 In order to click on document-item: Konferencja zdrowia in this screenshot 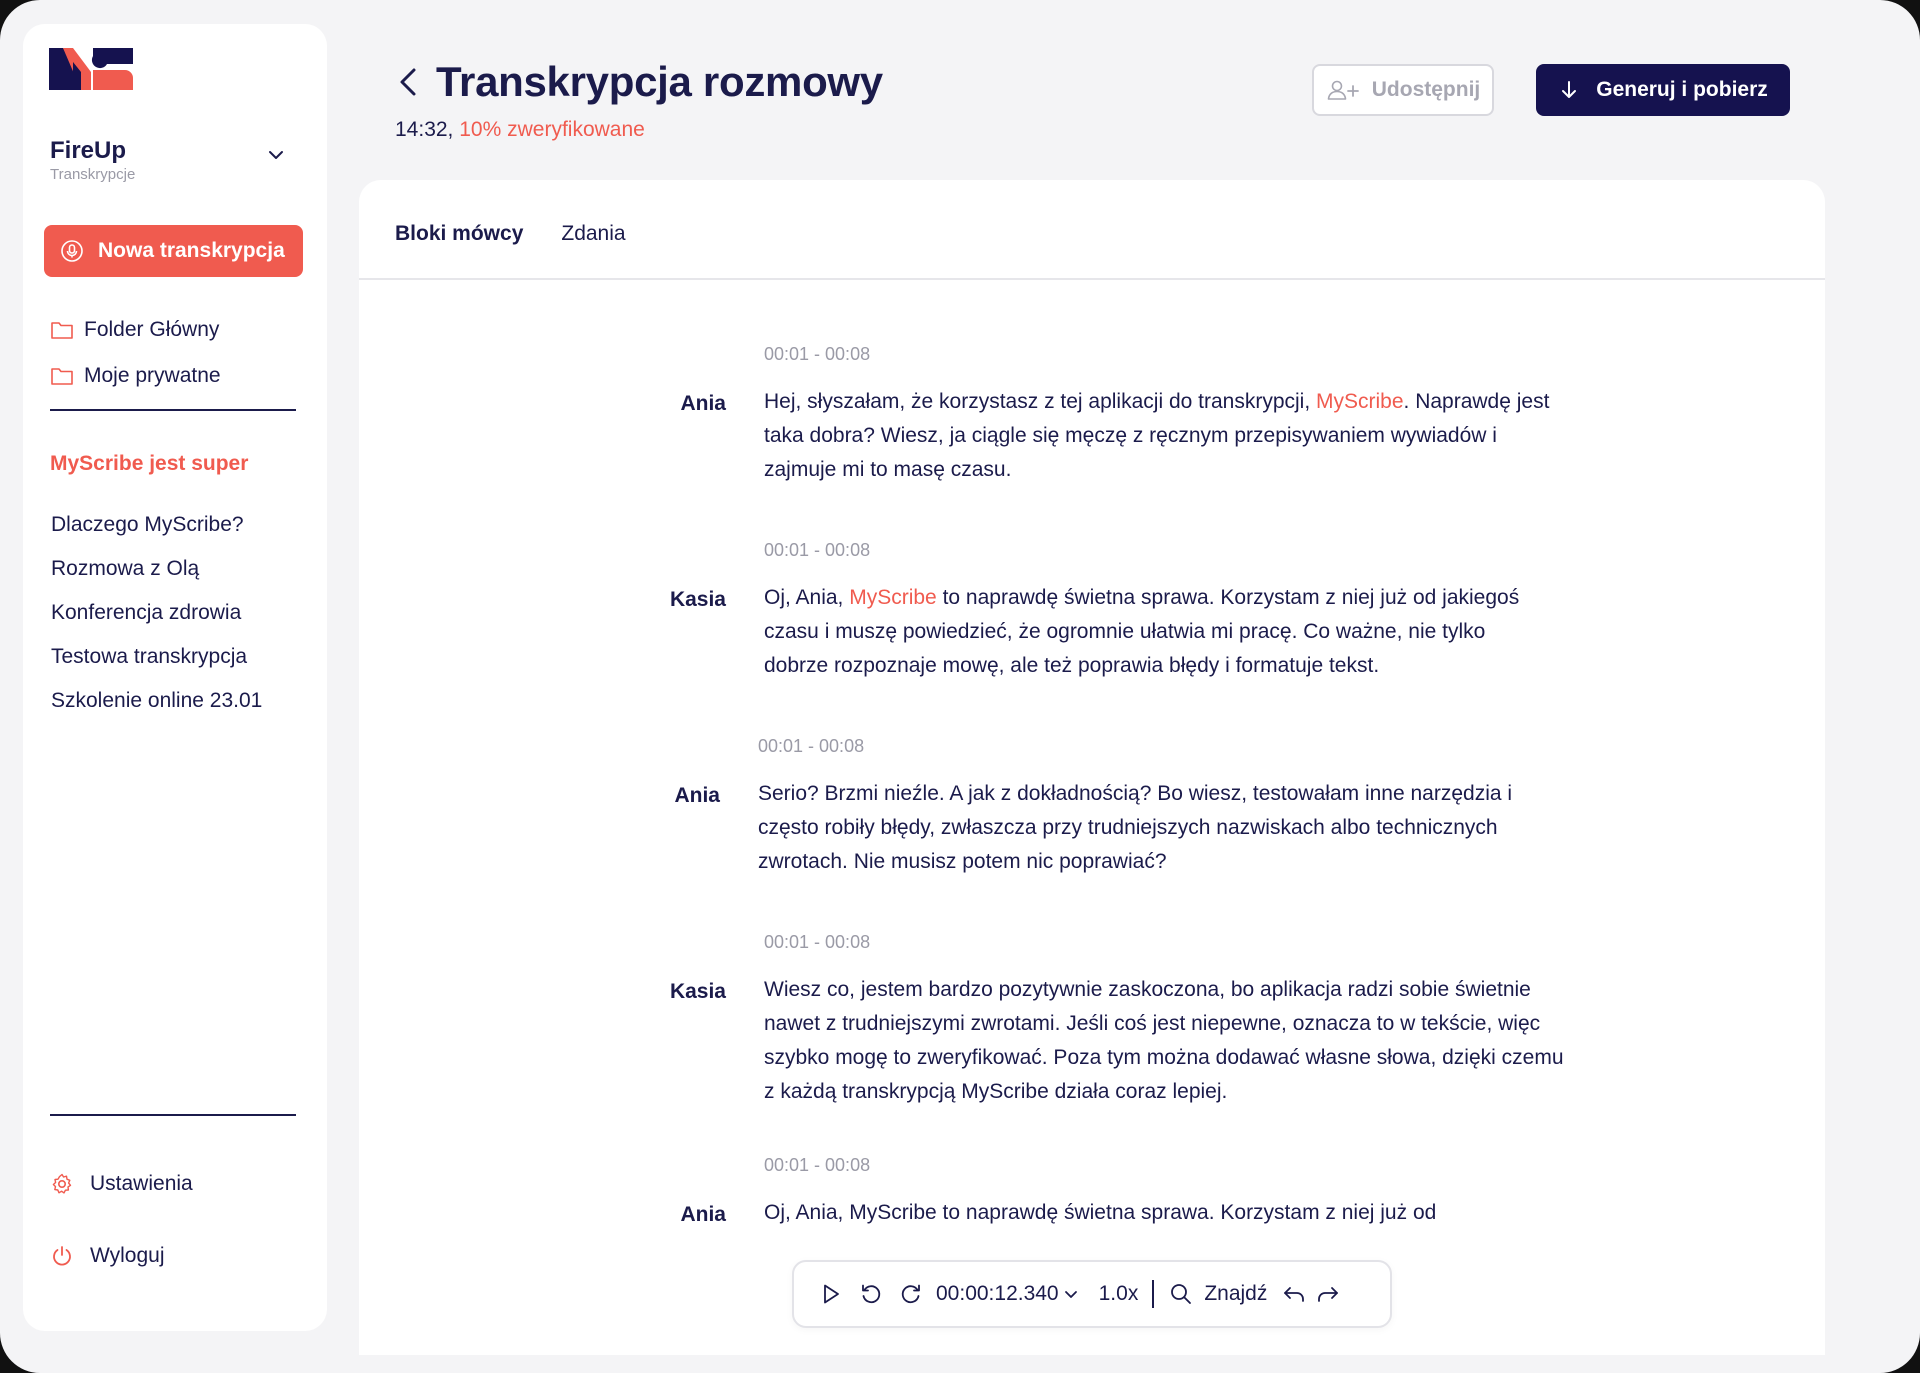, I will do `click(181, 613)`.